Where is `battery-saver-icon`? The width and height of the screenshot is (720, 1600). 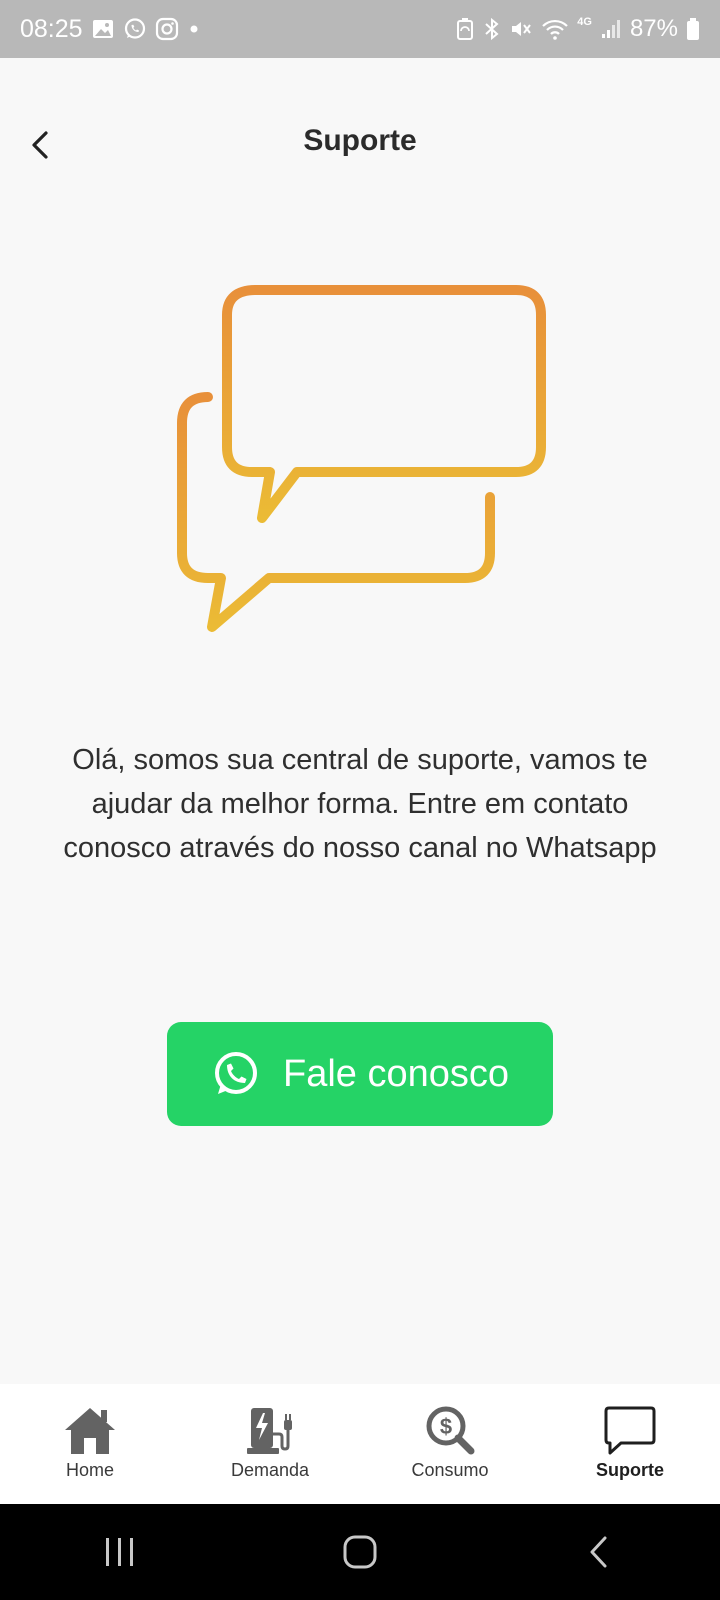 battery-saver-icon is located at coordinates (465, 29).